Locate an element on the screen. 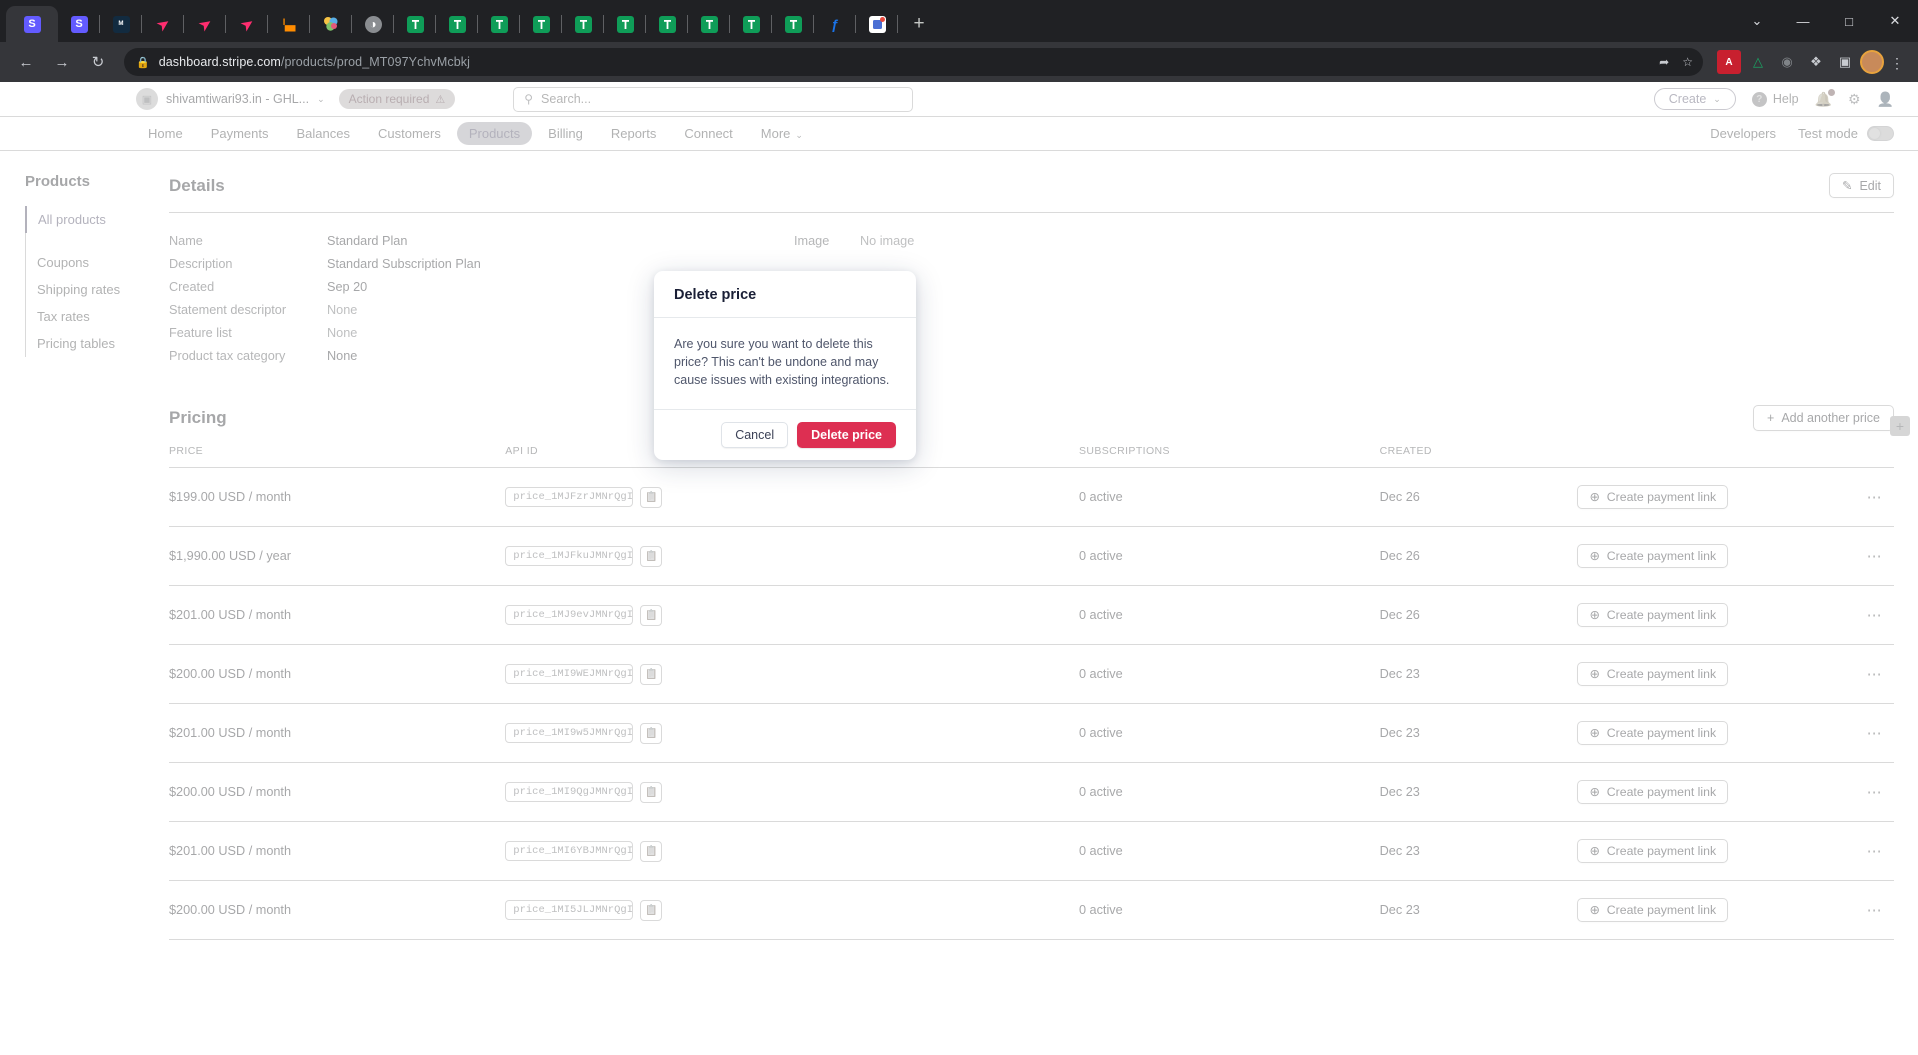  back-button: ← is located at coordinates (26, 62).